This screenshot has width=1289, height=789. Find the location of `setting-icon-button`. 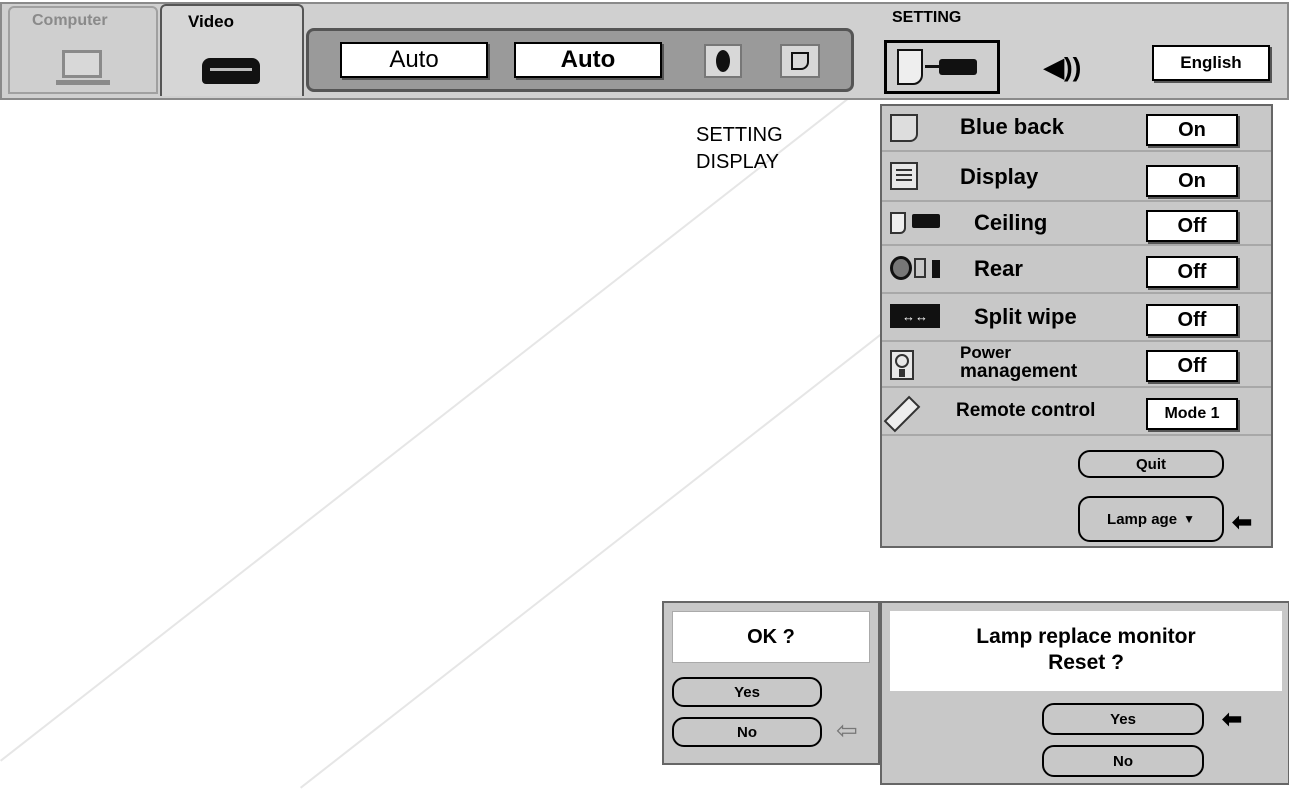

setting-icon-button is located at coordinates (942, 67).